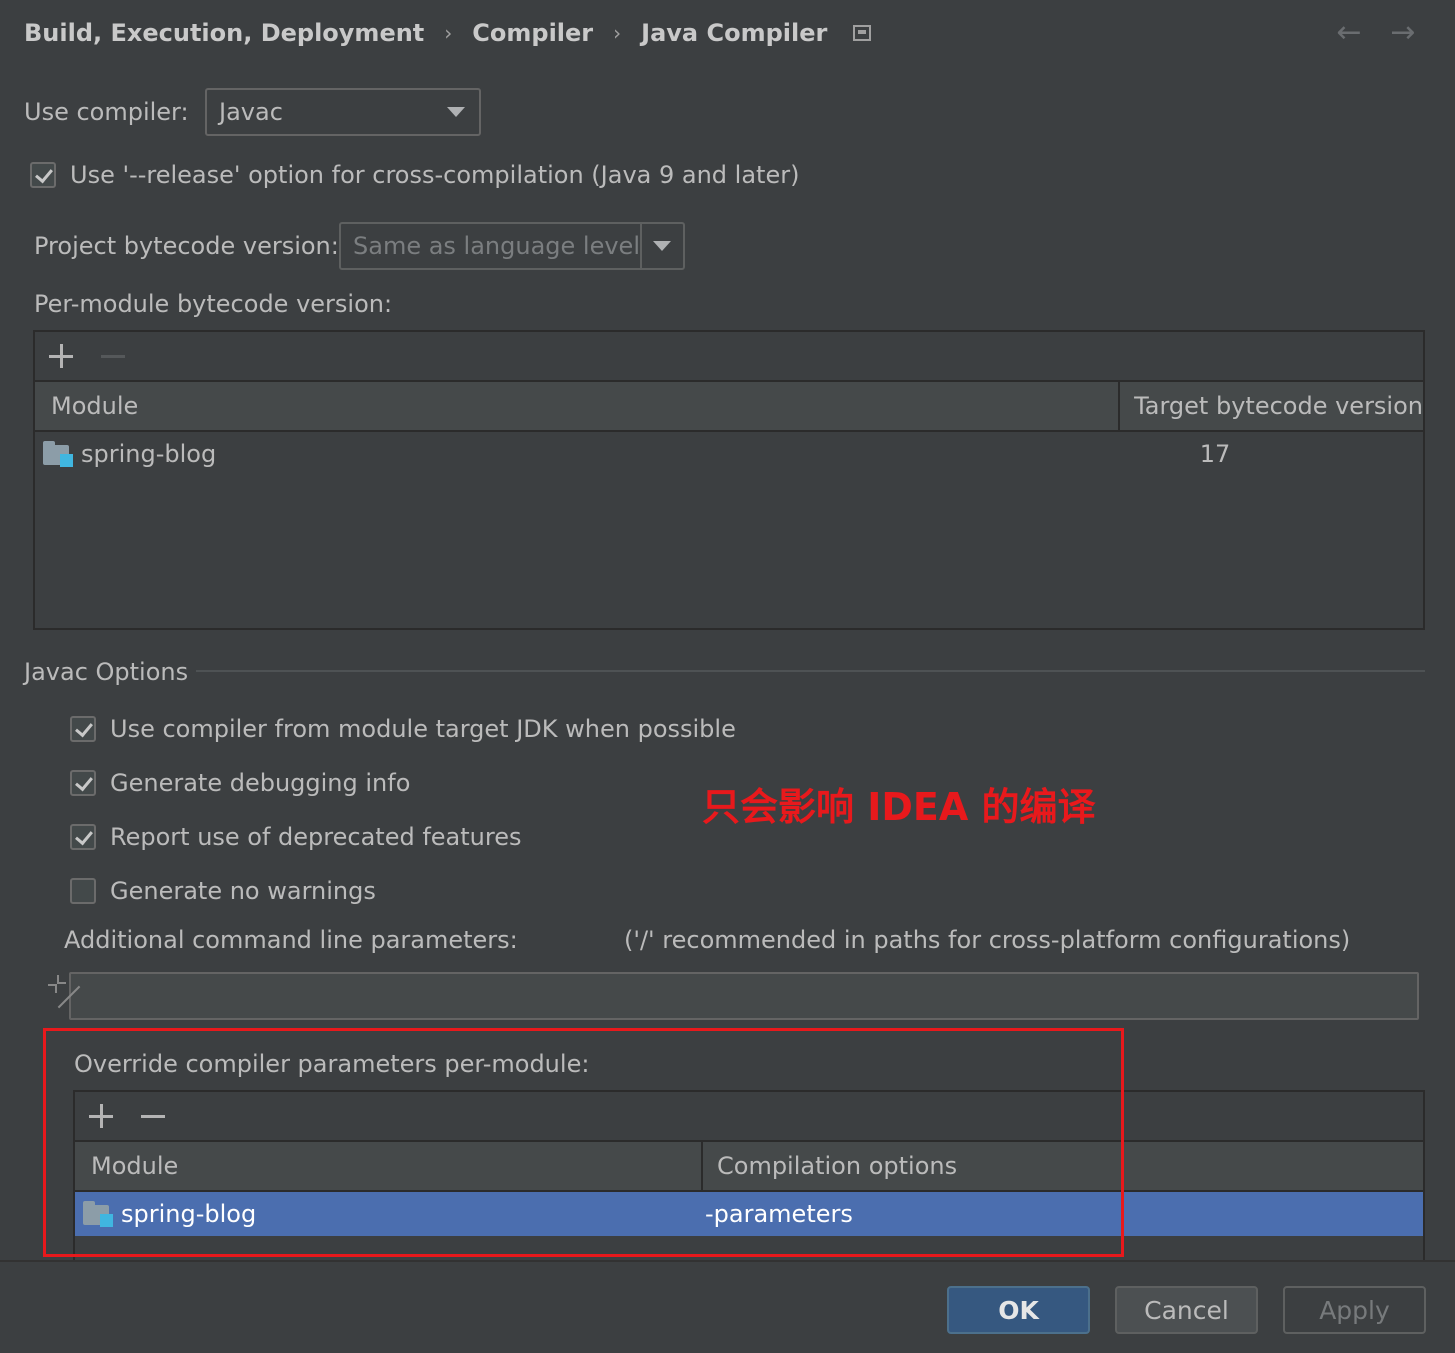 The height and width of the screenshot is (1353, 1455). I want to click on no-warnings-checkbox, so click(83, 891).